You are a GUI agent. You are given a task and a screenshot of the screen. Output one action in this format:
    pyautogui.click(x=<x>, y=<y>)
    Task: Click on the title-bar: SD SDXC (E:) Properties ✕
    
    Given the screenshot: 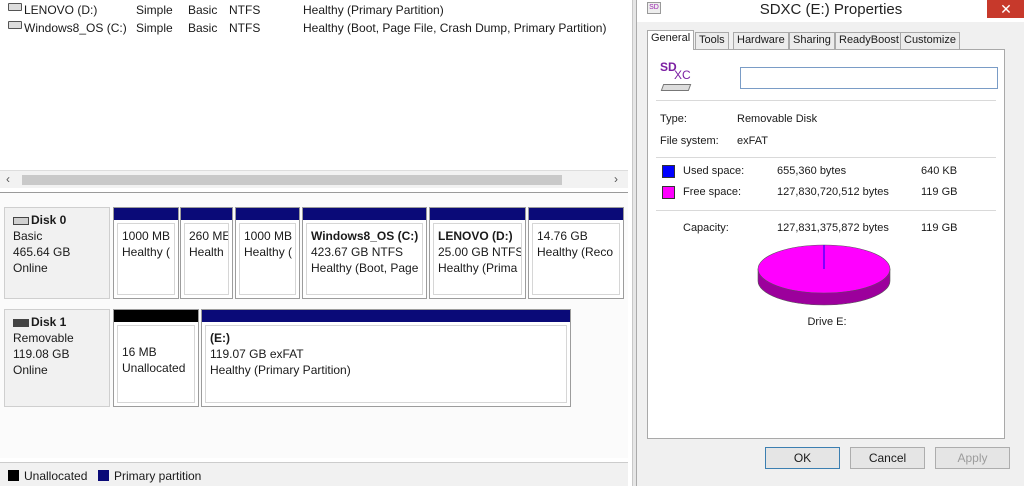 What is the action you would take?
    pyautogui.click(x=830, y=11)
    